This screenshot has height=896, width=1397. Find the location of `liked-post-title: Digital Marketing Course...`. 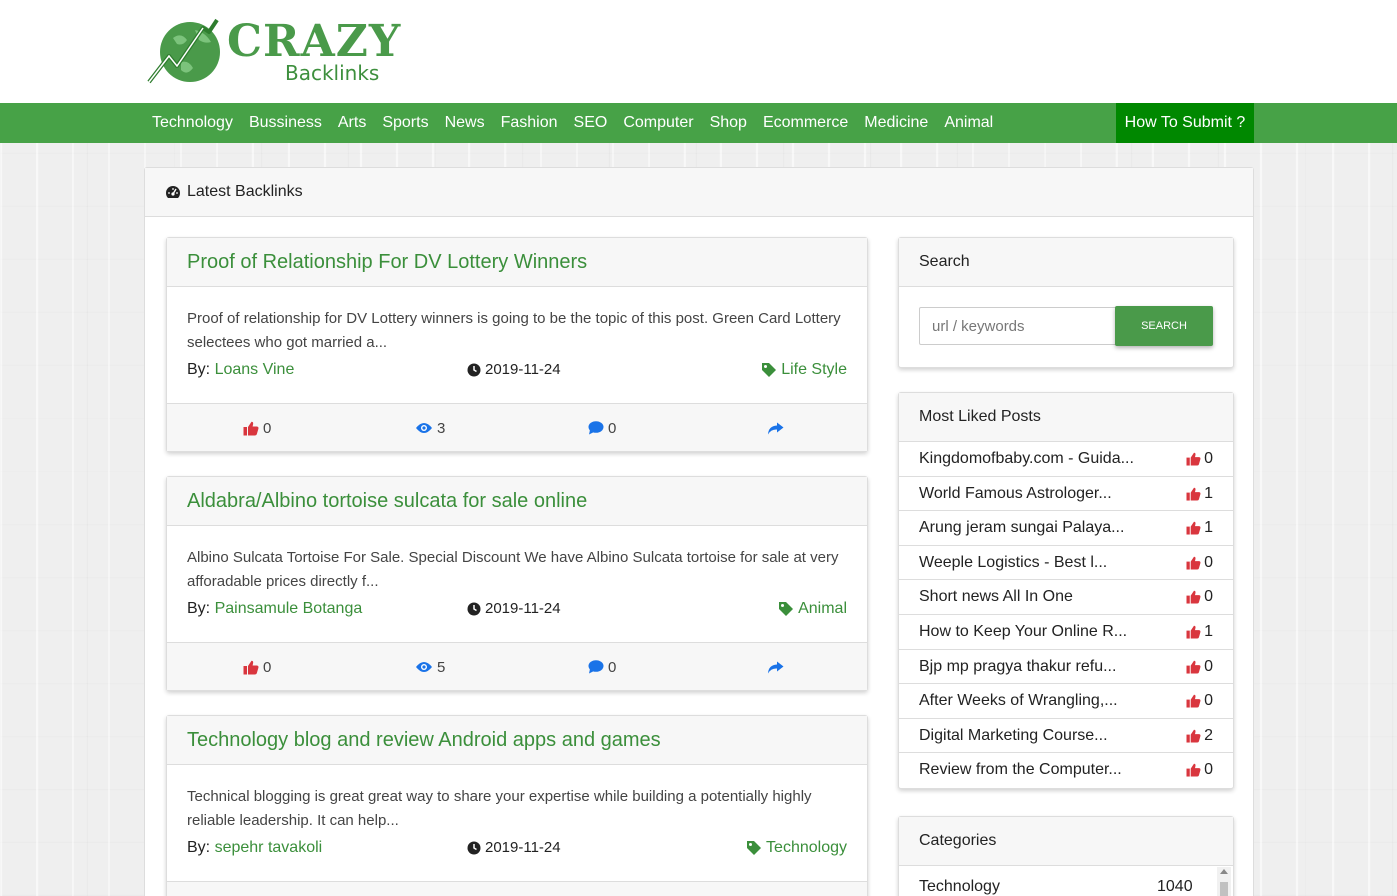

liked-post-title: Digital Marketing Course... is located at coordinates (1013, 735).